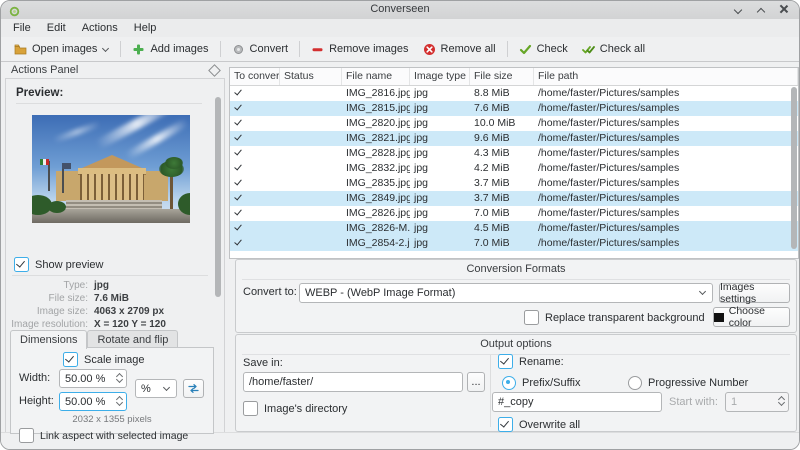  What do you see at coordinates (400, 10) in the screenshot?
I see `titlebar: Converseen` at bounding box center [400, 10].